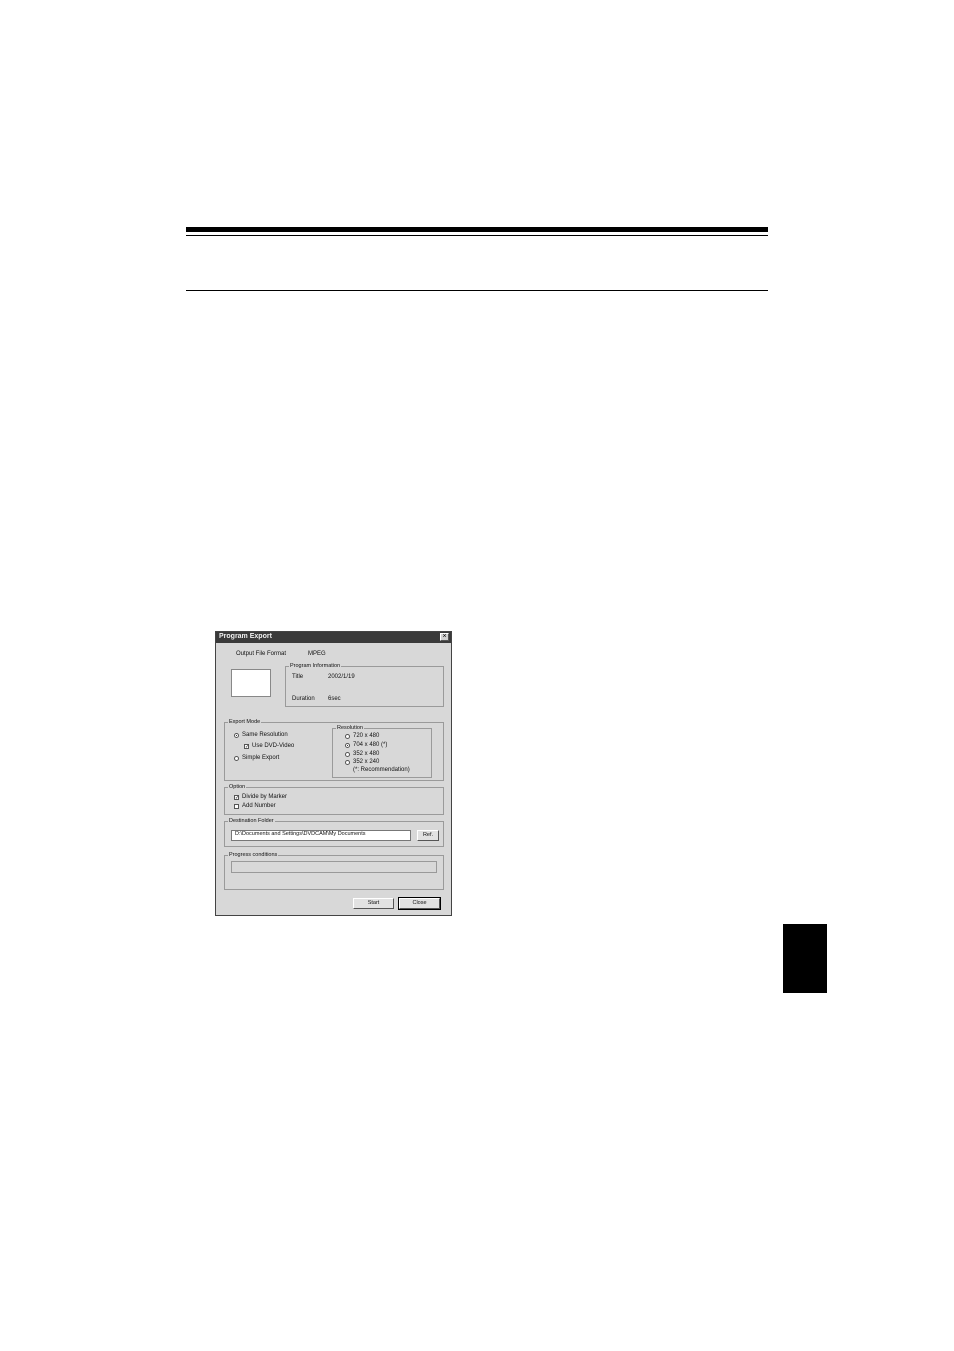 This screenshot has height=1351, width=954. What do you see at coordinates (366, 754) in the screenshot?
I see `resolution-352x480-label: 352 x 480` at bounding box center [366, 754].